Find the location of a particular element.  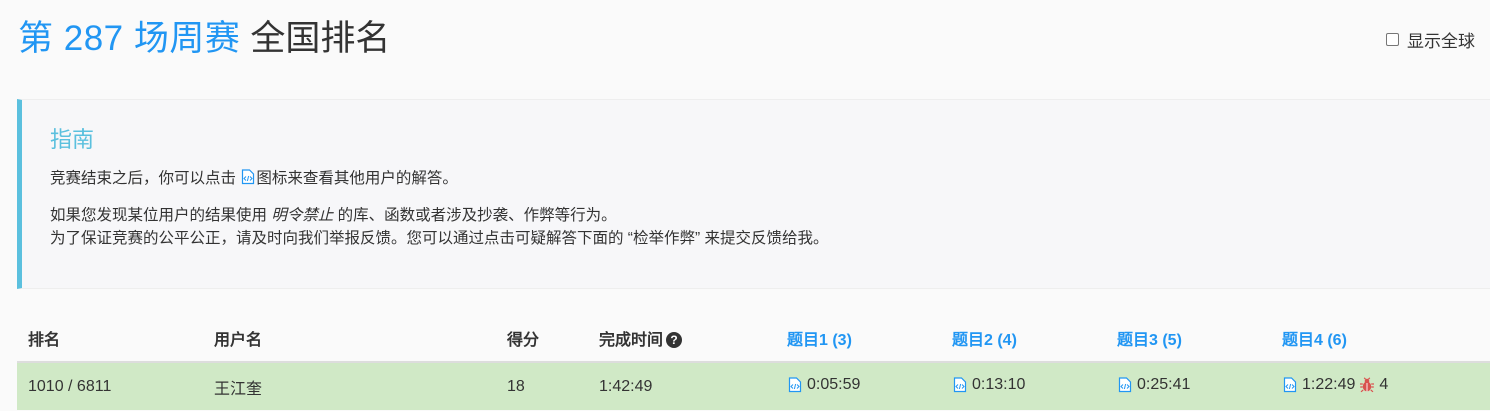

page-title: 第 287 场周赛 全国排名 is located at coordinates (204, 35).